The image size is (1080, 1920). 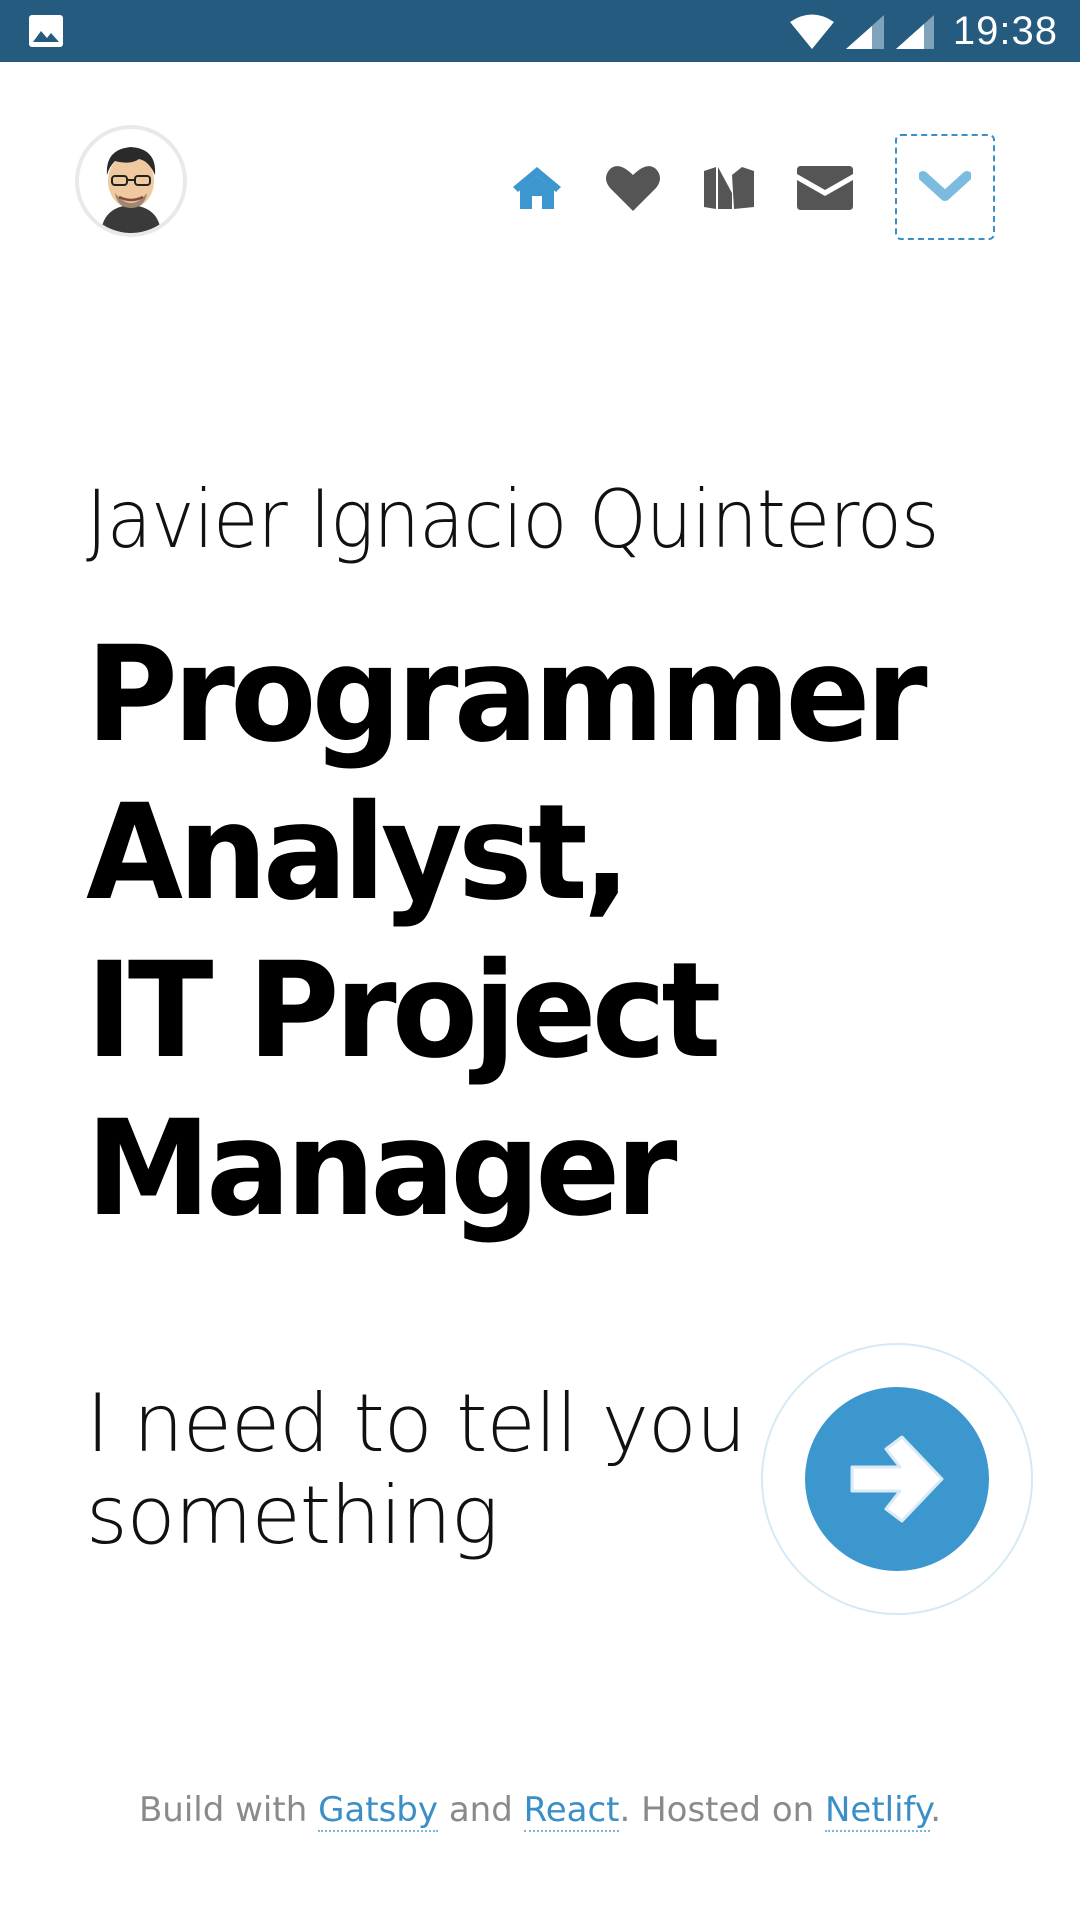 What do you see at coordinates (936, 1810) in the screenshot?
I see `footer-text: .` at bounding box center [936, 1810].